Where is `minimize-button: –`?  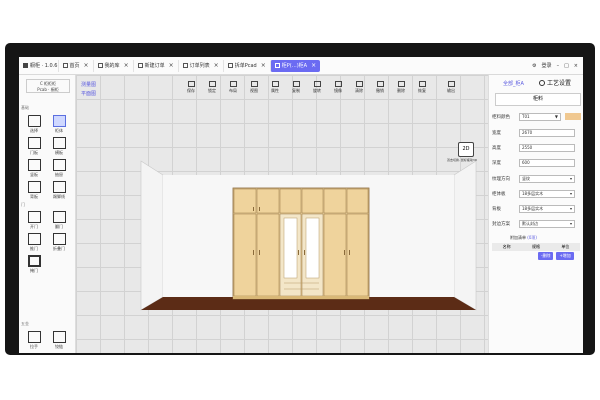
minimize-button: – is located at coordinates (558, 66).